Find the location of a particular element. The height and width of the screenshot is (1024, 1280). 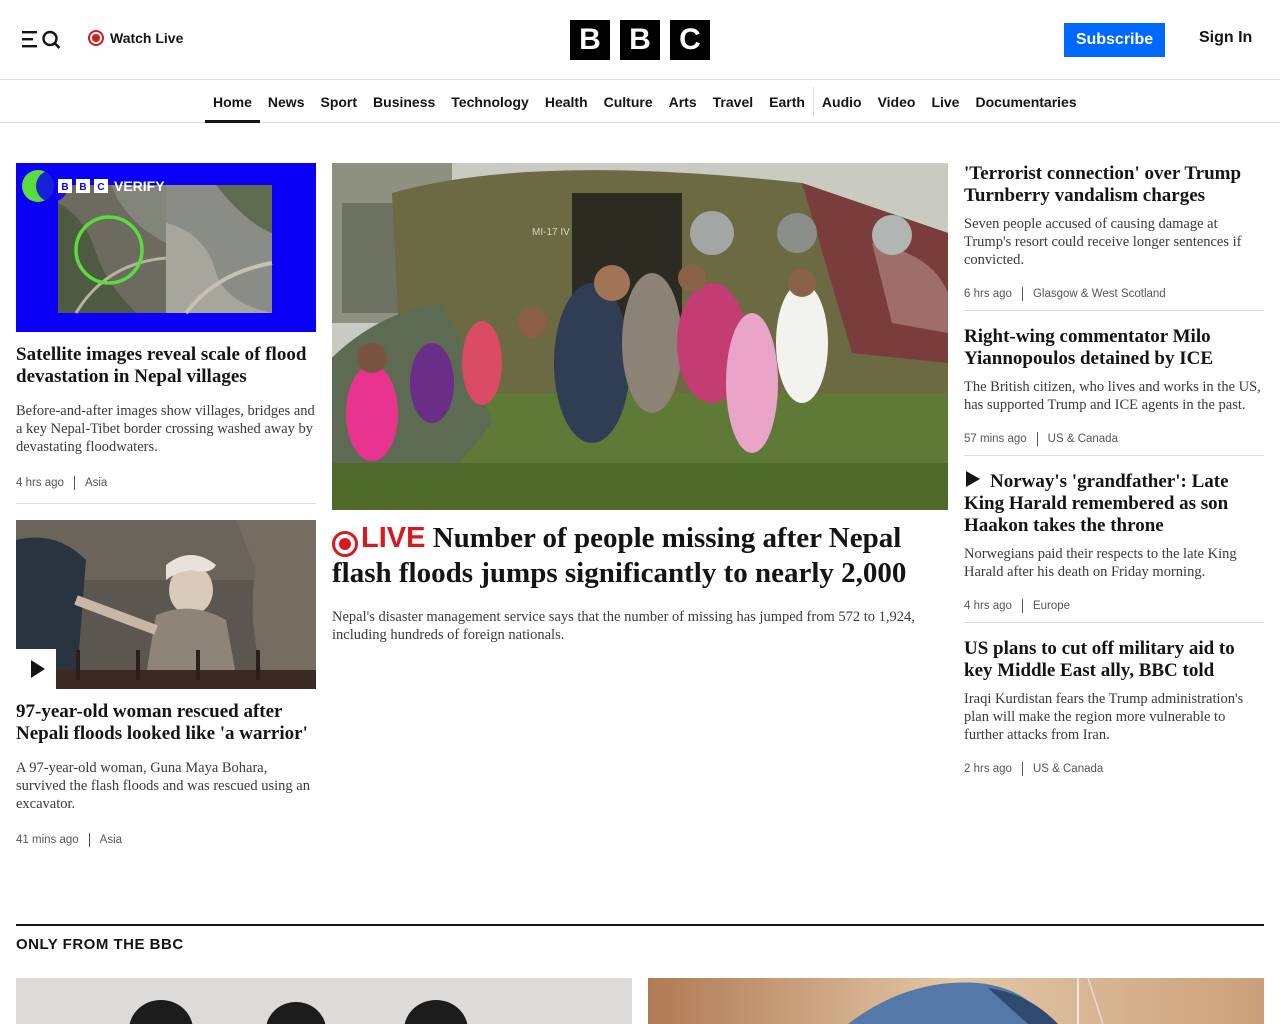

section-rule is located at coordinates (640, 925).